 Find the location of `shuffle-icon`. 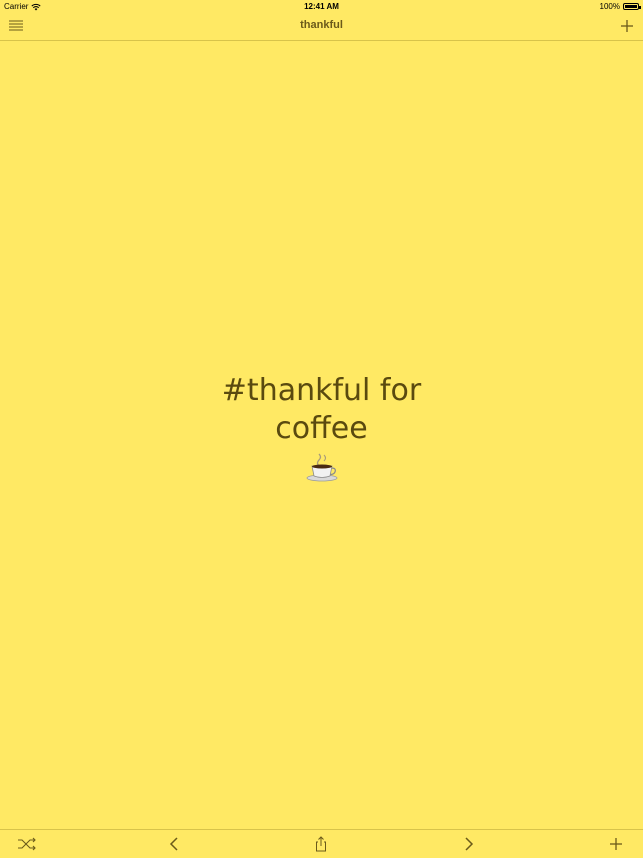

shuffle-icon is located at coordinates (27, 844).